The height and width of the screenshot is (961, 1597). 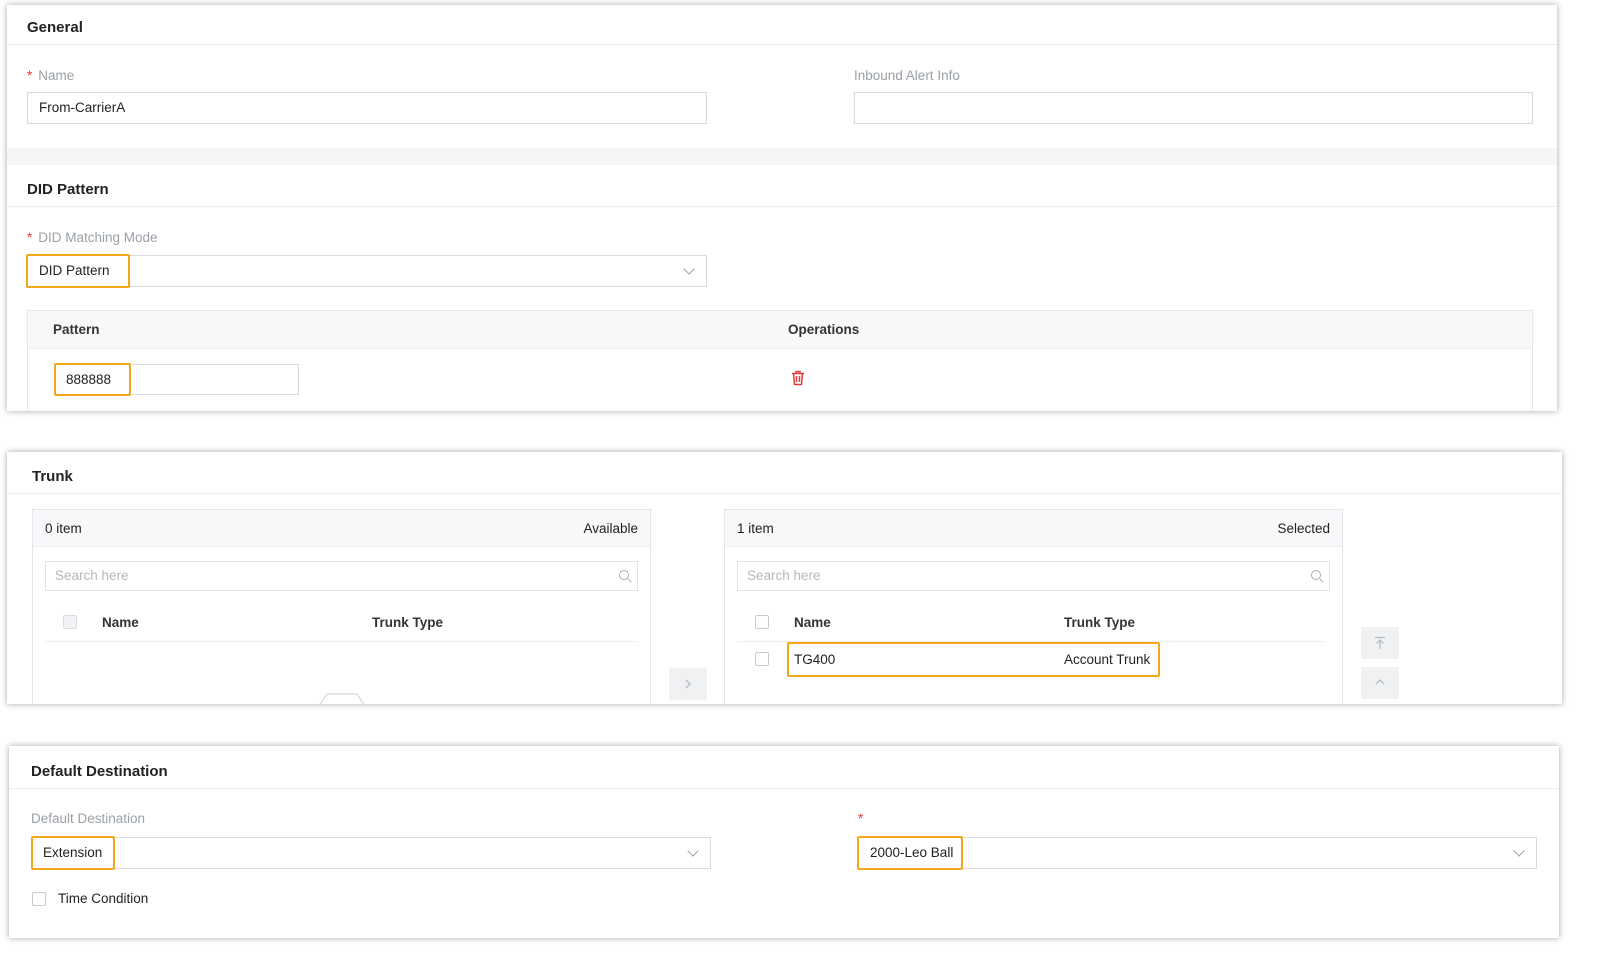 What do you see at coordinates (99, 771) in the screenshot?
I see `default-destination-section-title: Default Destination` at bounding box center [99, 771].